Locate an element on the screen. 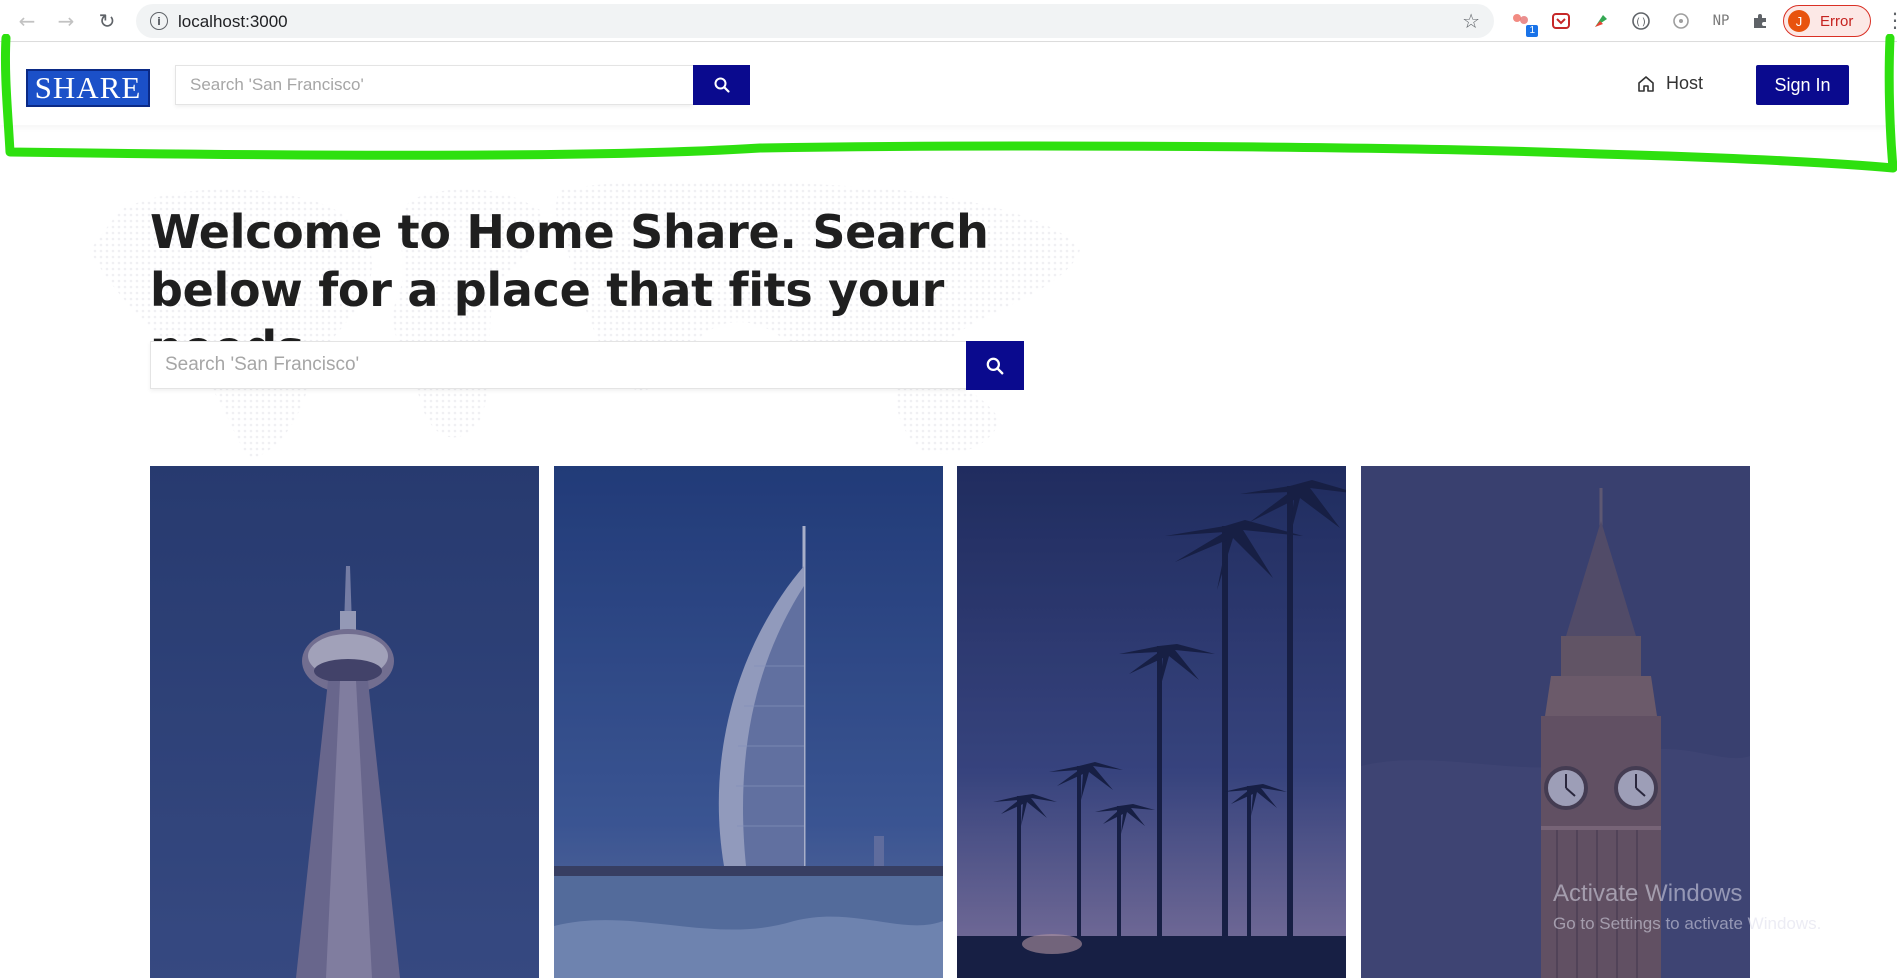  watermark-subtitle: Go to Settings to activate Windows. is located at coordinates (1687, 923).